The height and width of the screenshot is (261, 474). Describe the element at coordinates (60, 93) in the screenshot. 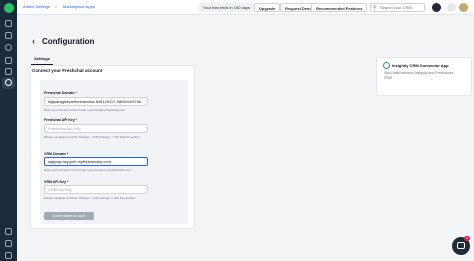

I see `freshchat-domain-label: Freshchat Domain *` at that location.